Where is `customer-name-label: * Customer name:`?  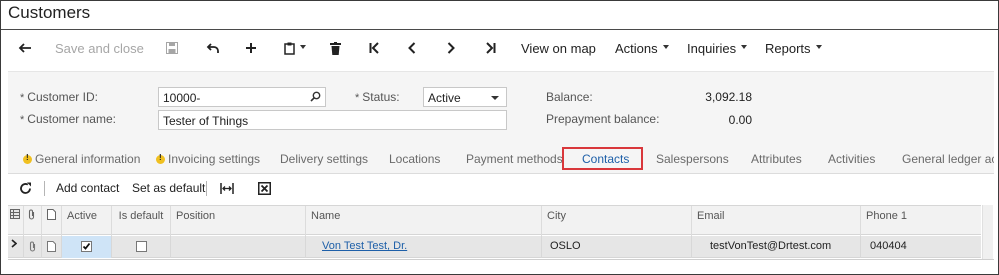 customer-name-label: * Customer name: is located at coordinates (68, 119).